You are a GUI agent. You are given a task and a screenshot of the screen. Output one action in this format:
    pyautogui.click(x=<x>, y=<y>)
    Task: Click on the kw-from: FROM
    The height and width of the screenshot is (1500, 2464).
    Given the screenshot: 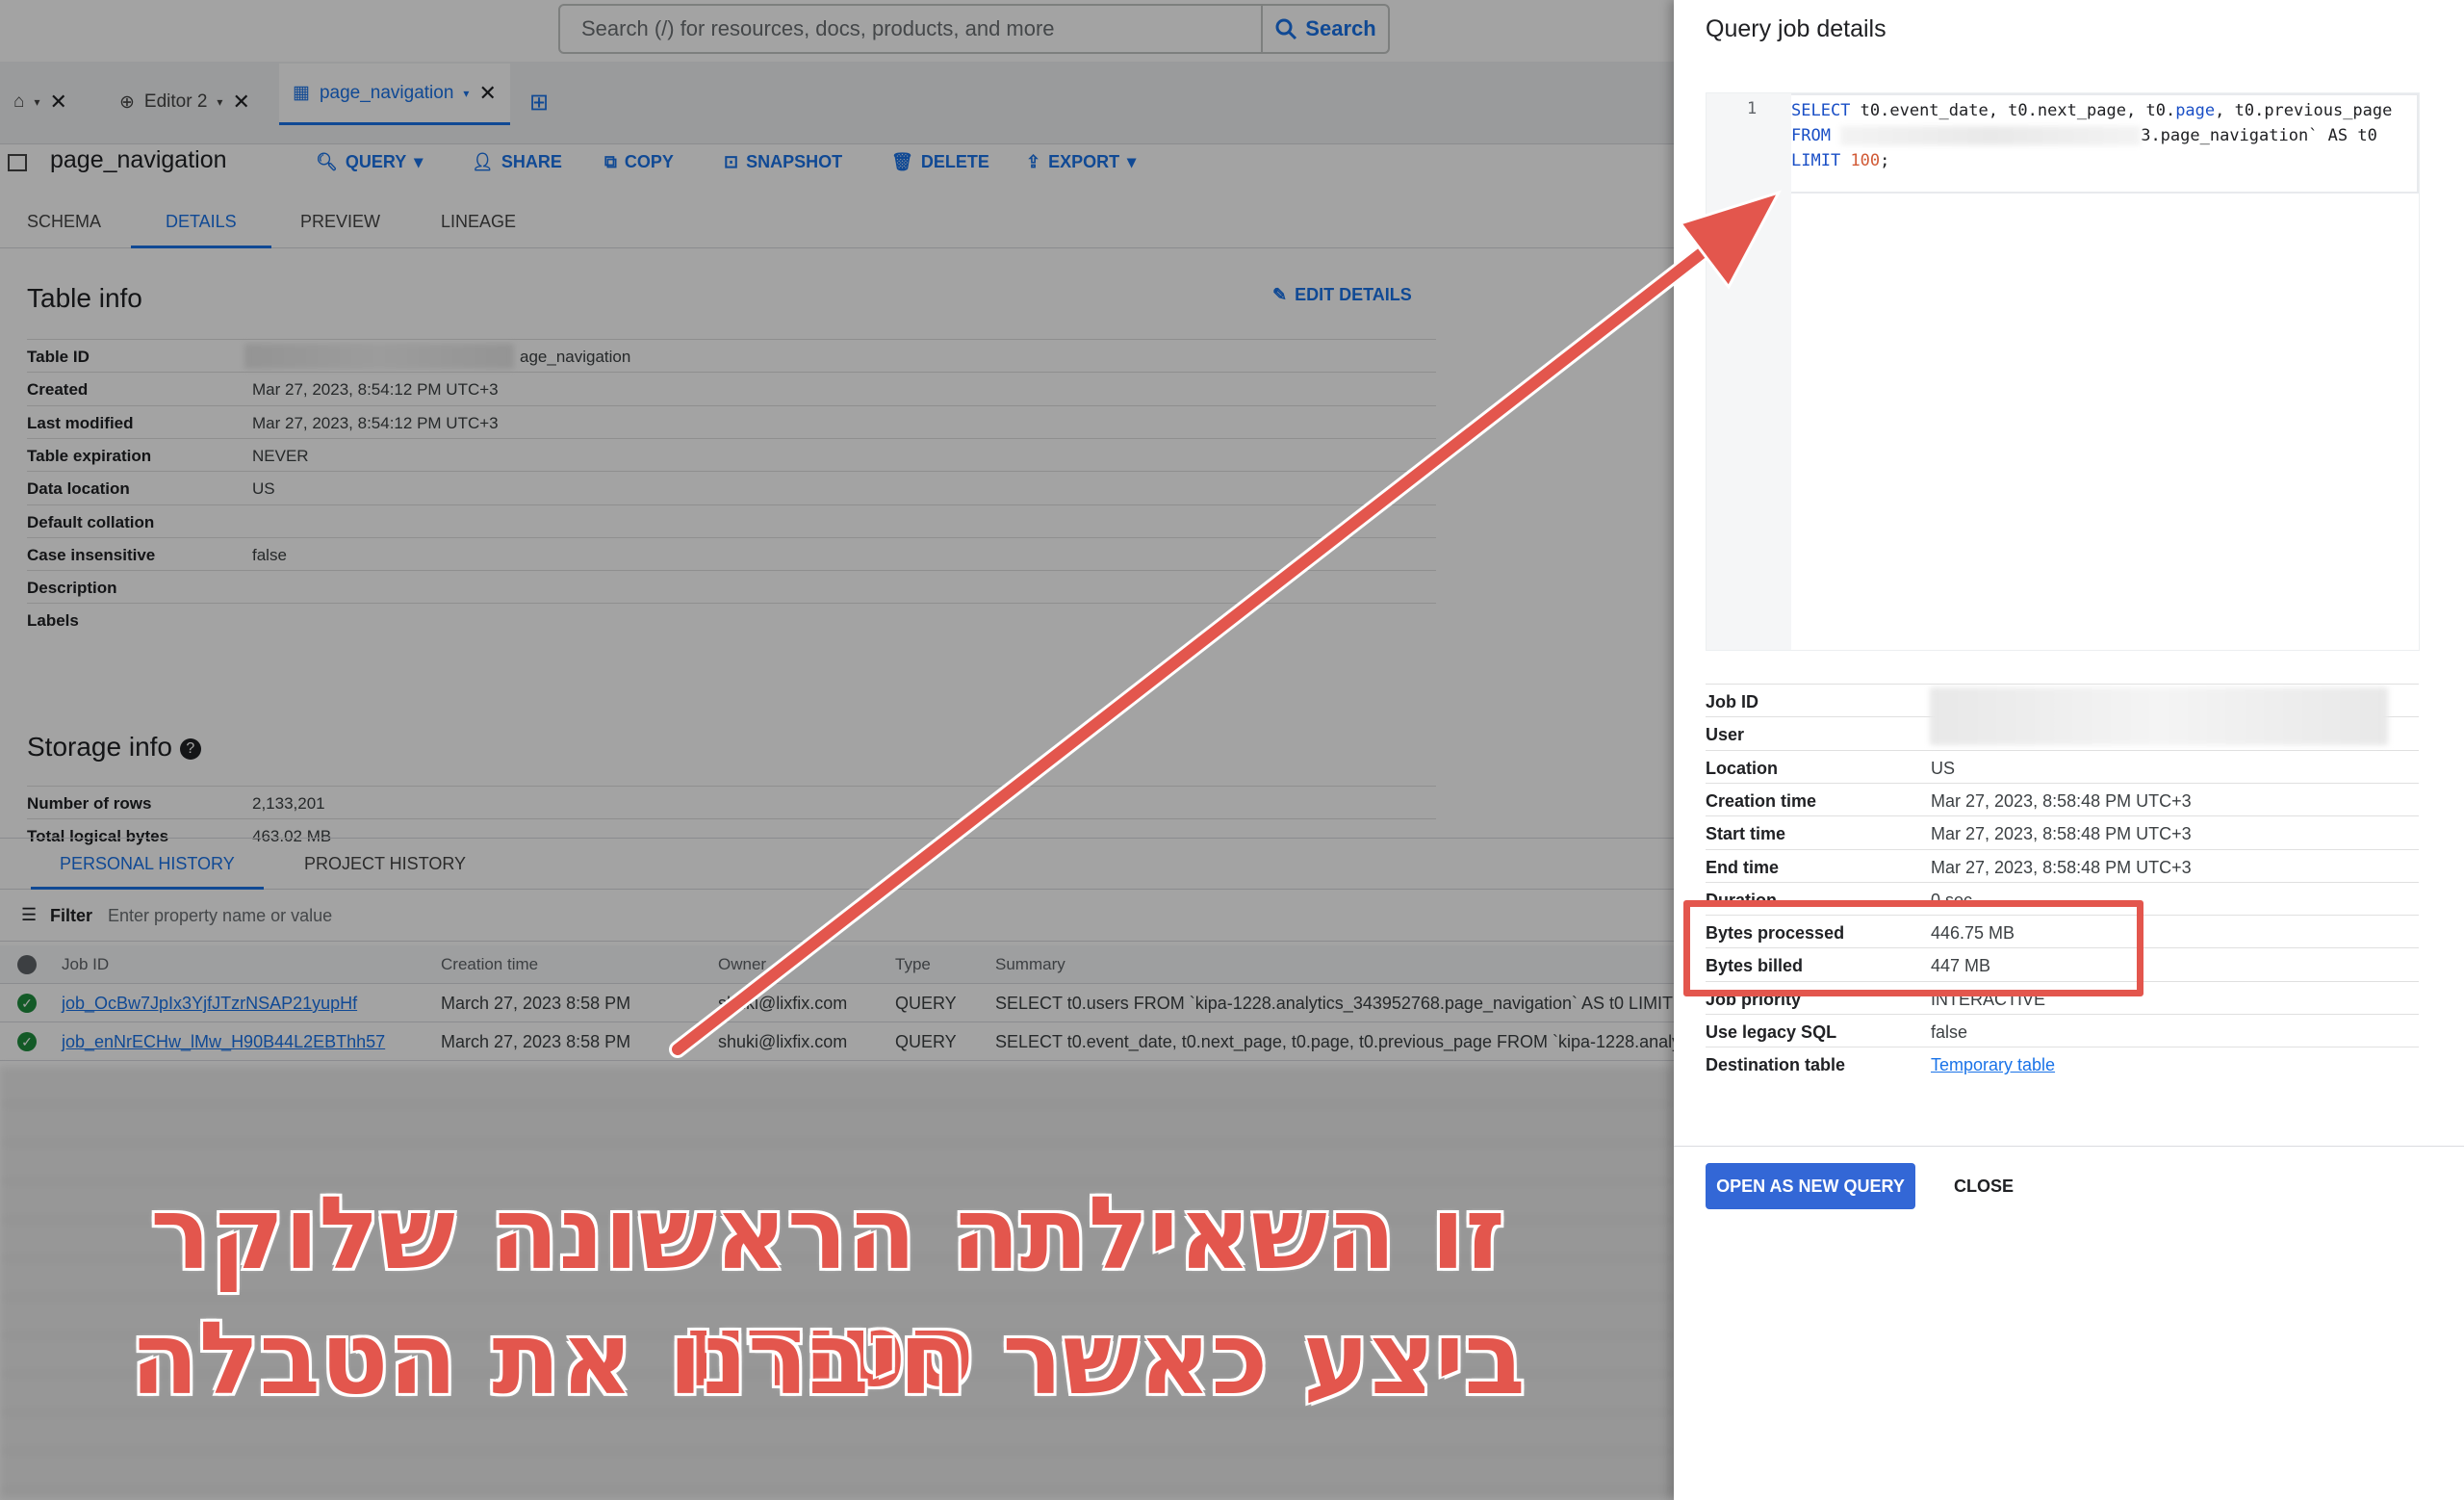 What is the action you would take?
    pyautogui.click(x=1811, y=135)
    